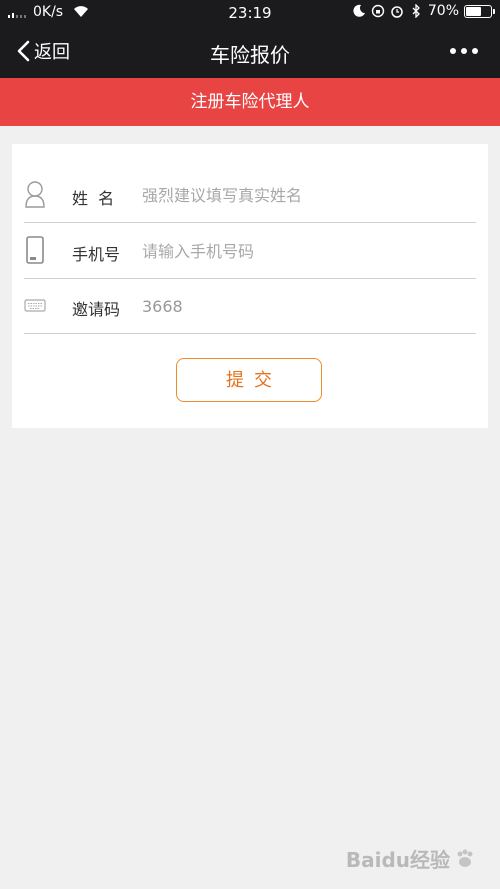 The height and width of the screenshot is (889, 500). I want to click on phone-row: 手机号, so click(250, 251).